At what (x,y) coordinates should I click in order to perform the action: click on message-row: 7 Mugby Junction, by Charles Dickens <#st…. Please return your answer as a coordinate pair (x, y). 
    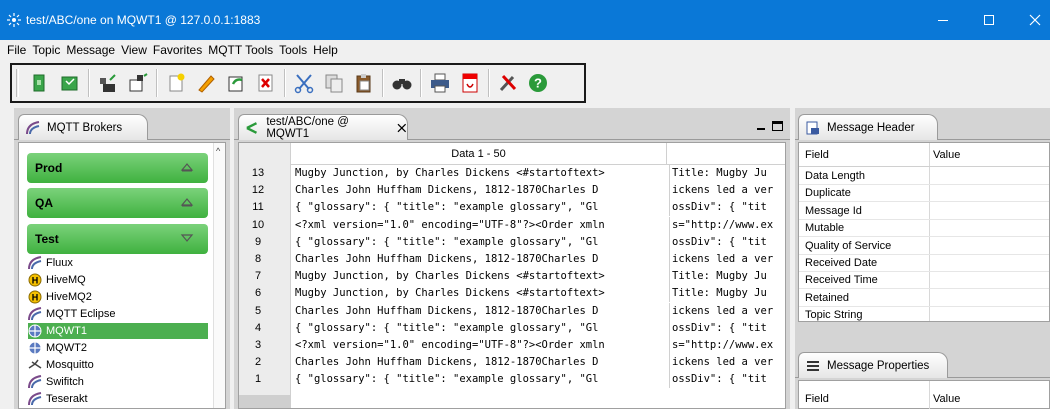
    Looking at the image, I should click on (512, 277).